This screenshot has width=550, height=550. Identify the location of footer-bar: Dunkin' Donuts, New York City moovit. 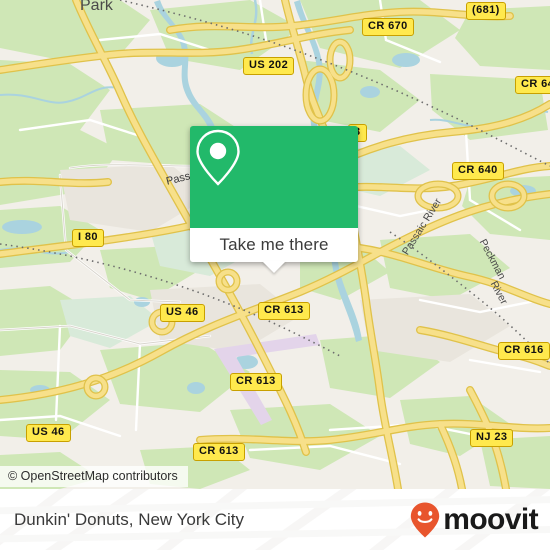
(275, 519).